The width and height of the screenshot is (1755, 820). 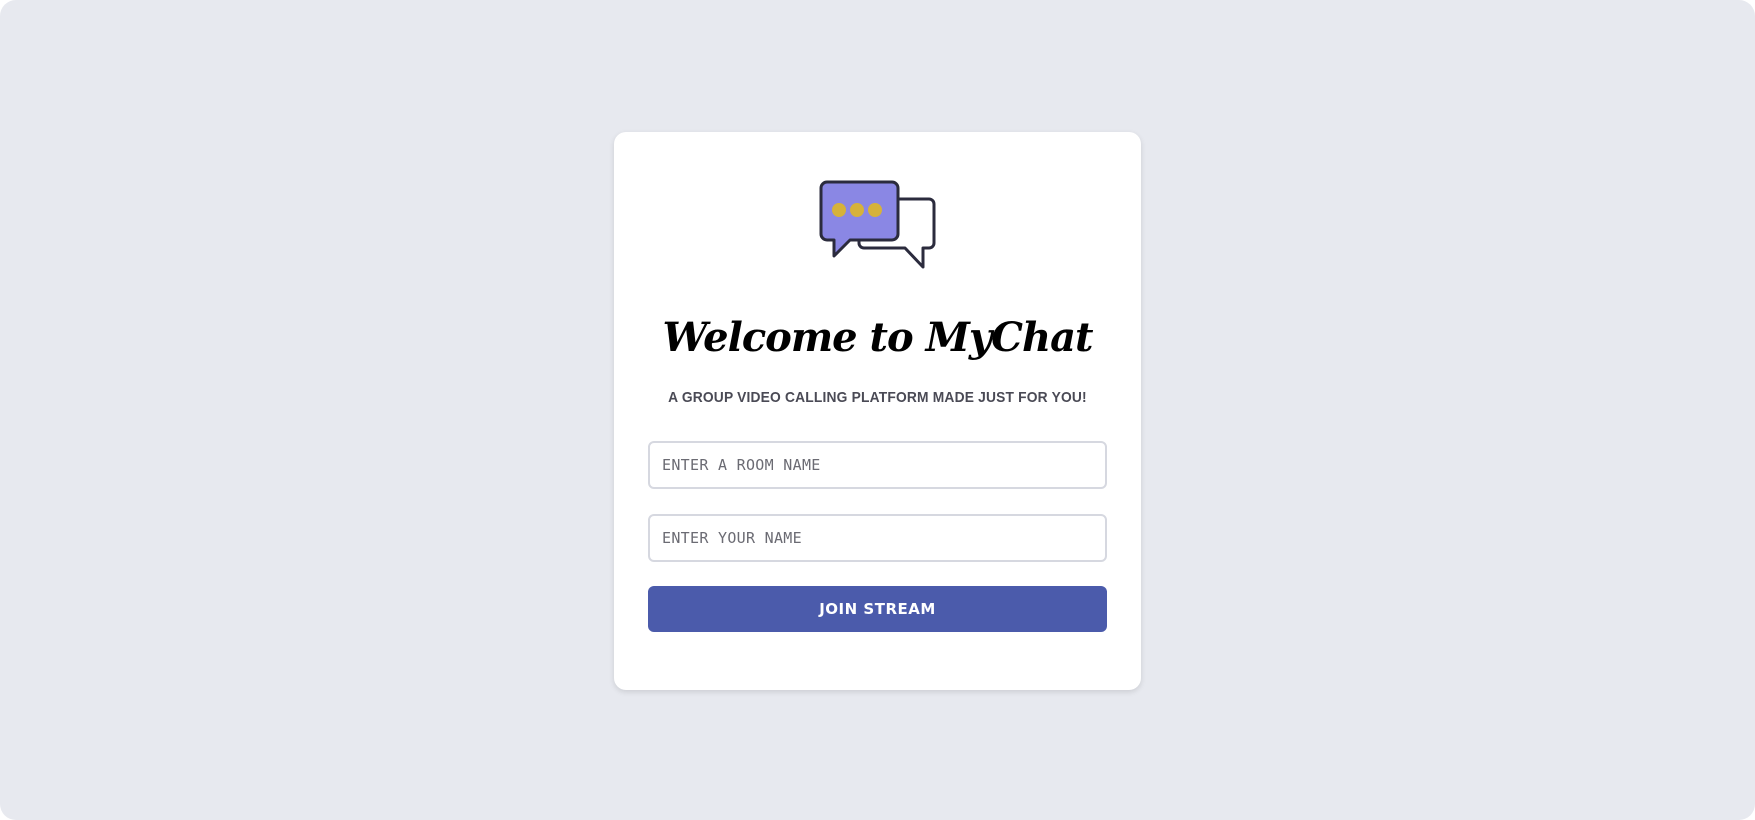 What do you see at coordinates (877, 609) in the screenshot?
I see `join-stream-button: JOIN STREAM` at bounding box center [877, 609].